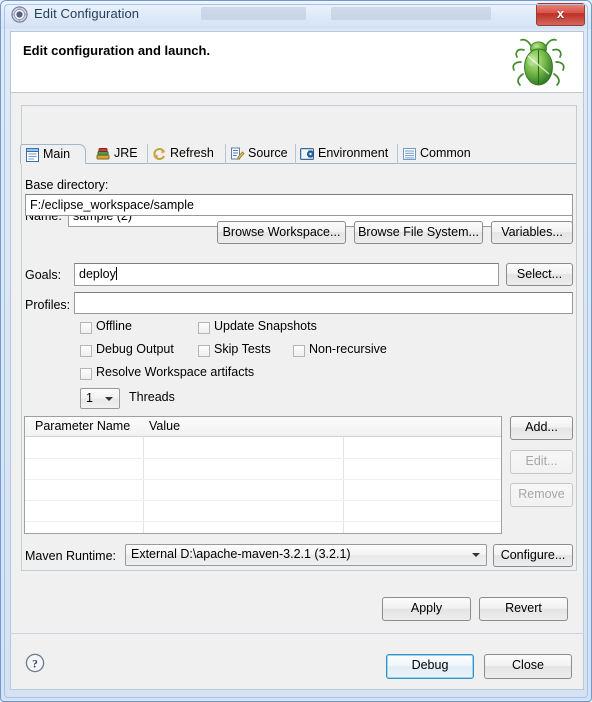 This screenshot has width=592, height=702. What do you see at coordinates (323, 303) in the screenshot?
I see `profiles-input` at bounding box center [323, 303].